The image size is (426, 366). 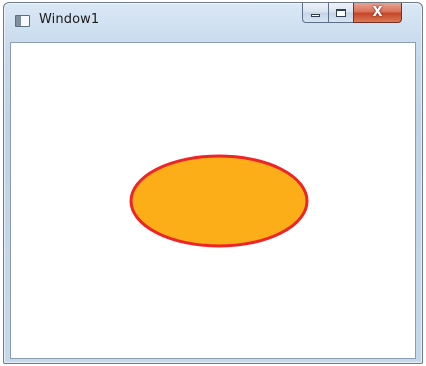 I want to click on maximize-button, so click(x=341, y=13).